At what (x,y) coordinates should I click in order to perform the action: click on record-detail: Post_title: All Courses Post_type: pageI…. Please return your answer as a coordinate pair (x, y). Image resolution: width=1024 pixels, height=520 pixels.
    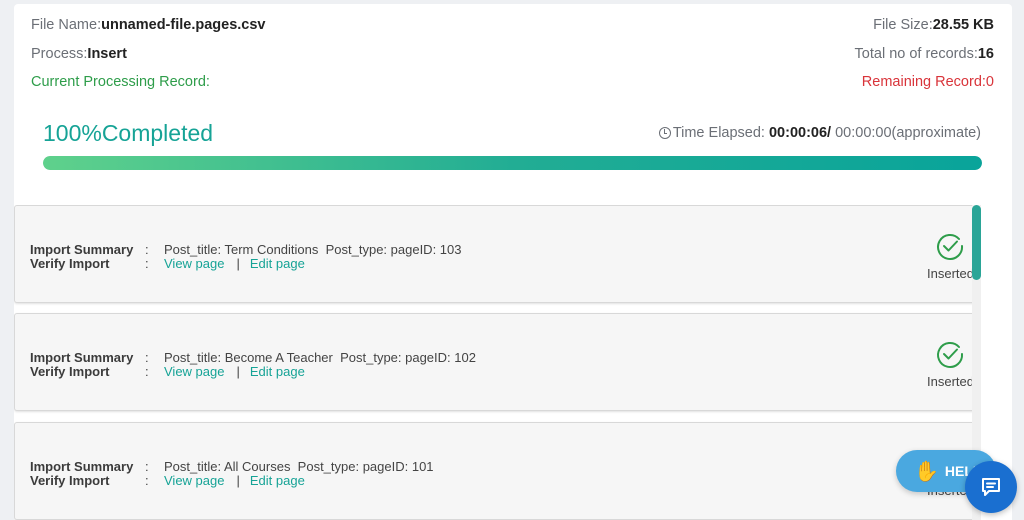
    Looking at the image, I should click on (299, 466).